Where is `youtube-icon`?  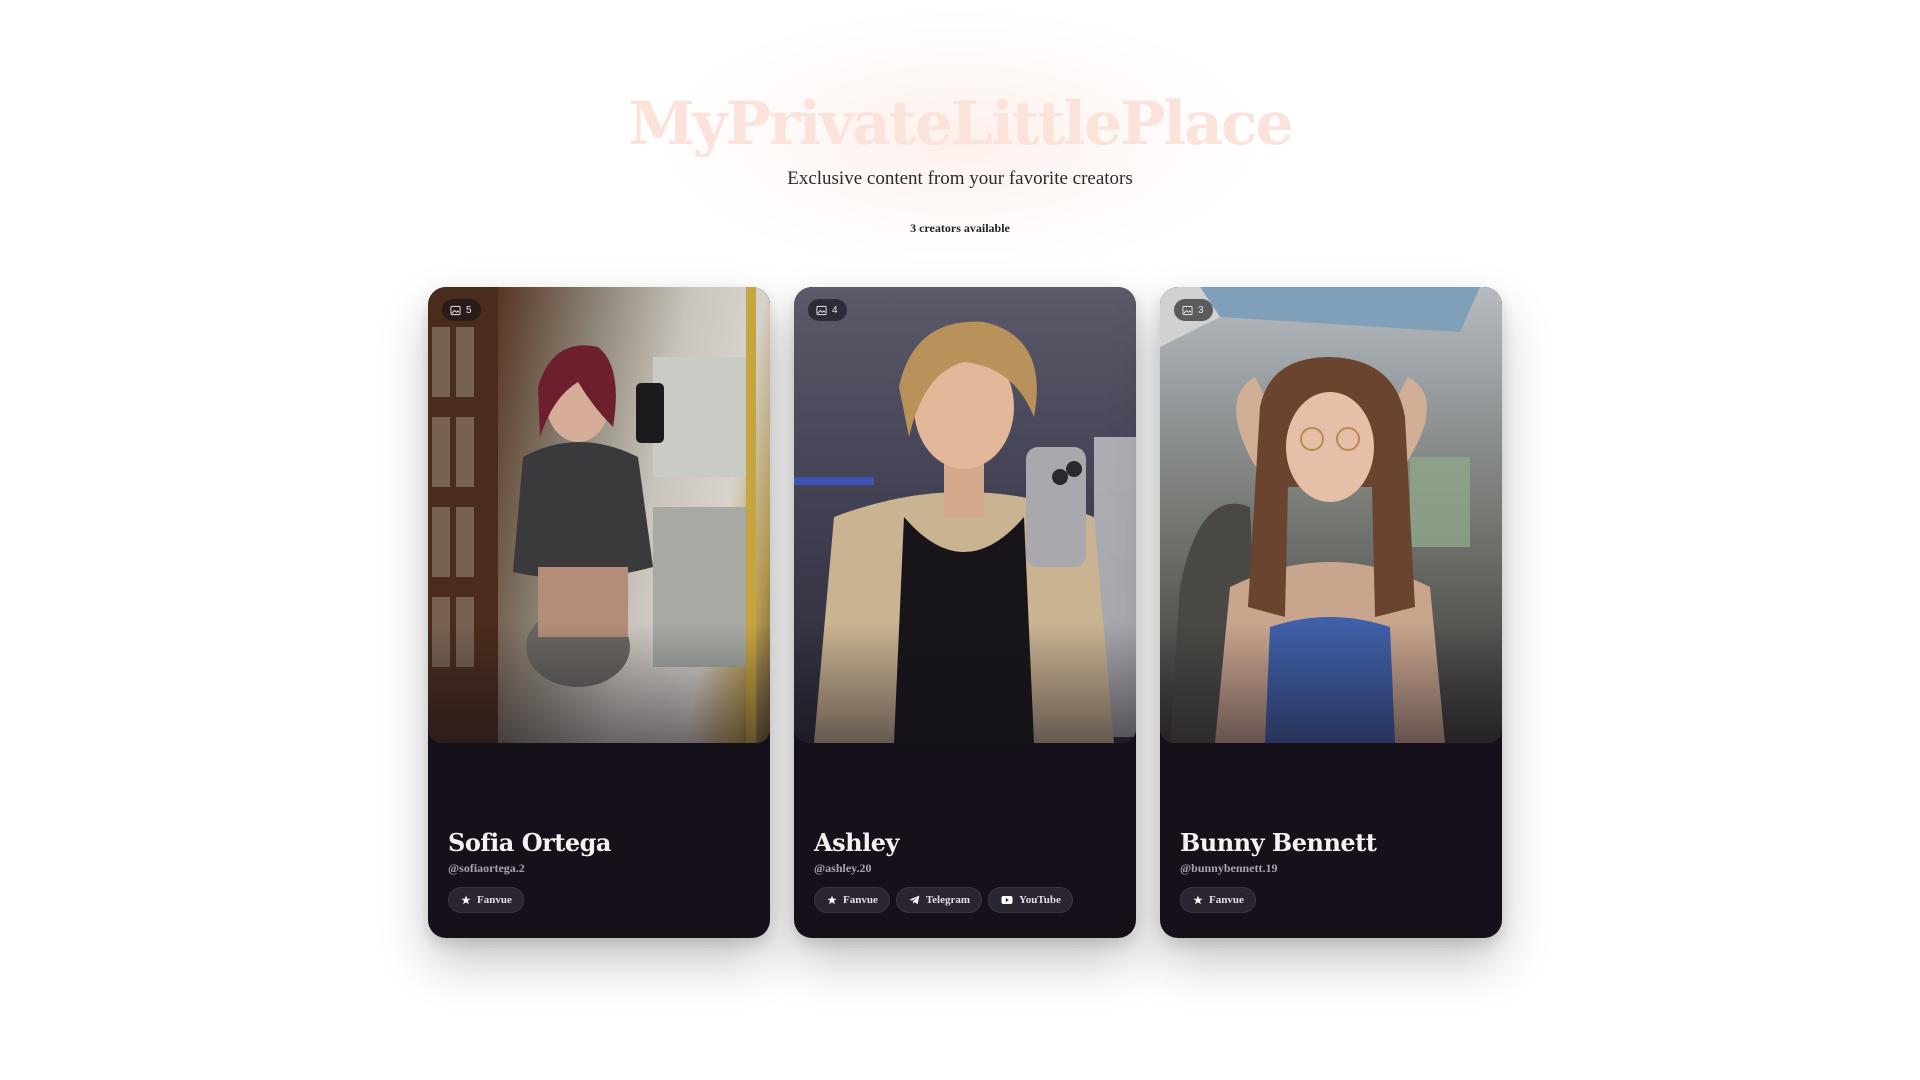 youtube-icon is located at coordinates (1007, 900).